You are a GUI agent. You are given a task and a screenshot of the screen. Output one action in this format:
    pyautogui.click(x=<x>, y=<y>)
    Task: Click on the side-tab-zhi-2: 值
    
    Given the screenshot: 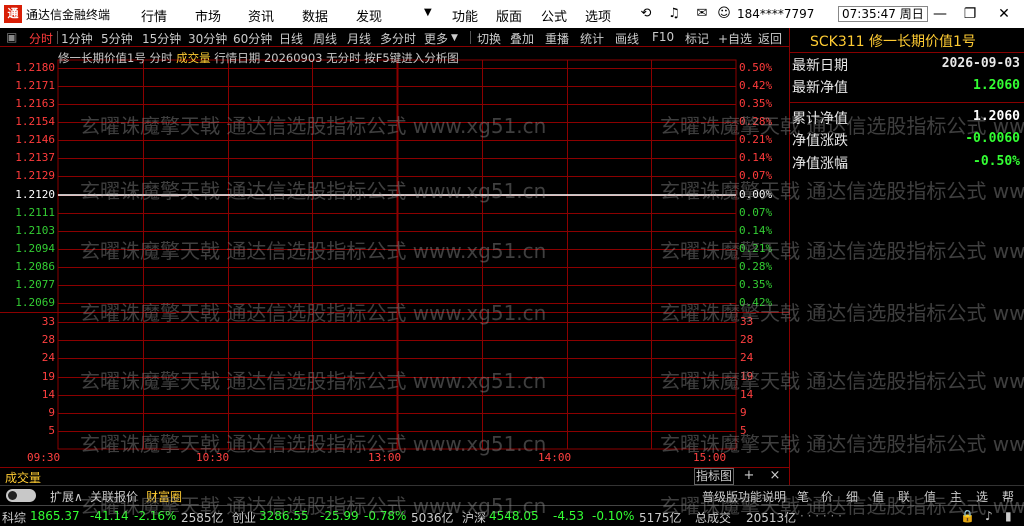 What is the action you would take?
    pyautogui.click(x=930, y=496)
    